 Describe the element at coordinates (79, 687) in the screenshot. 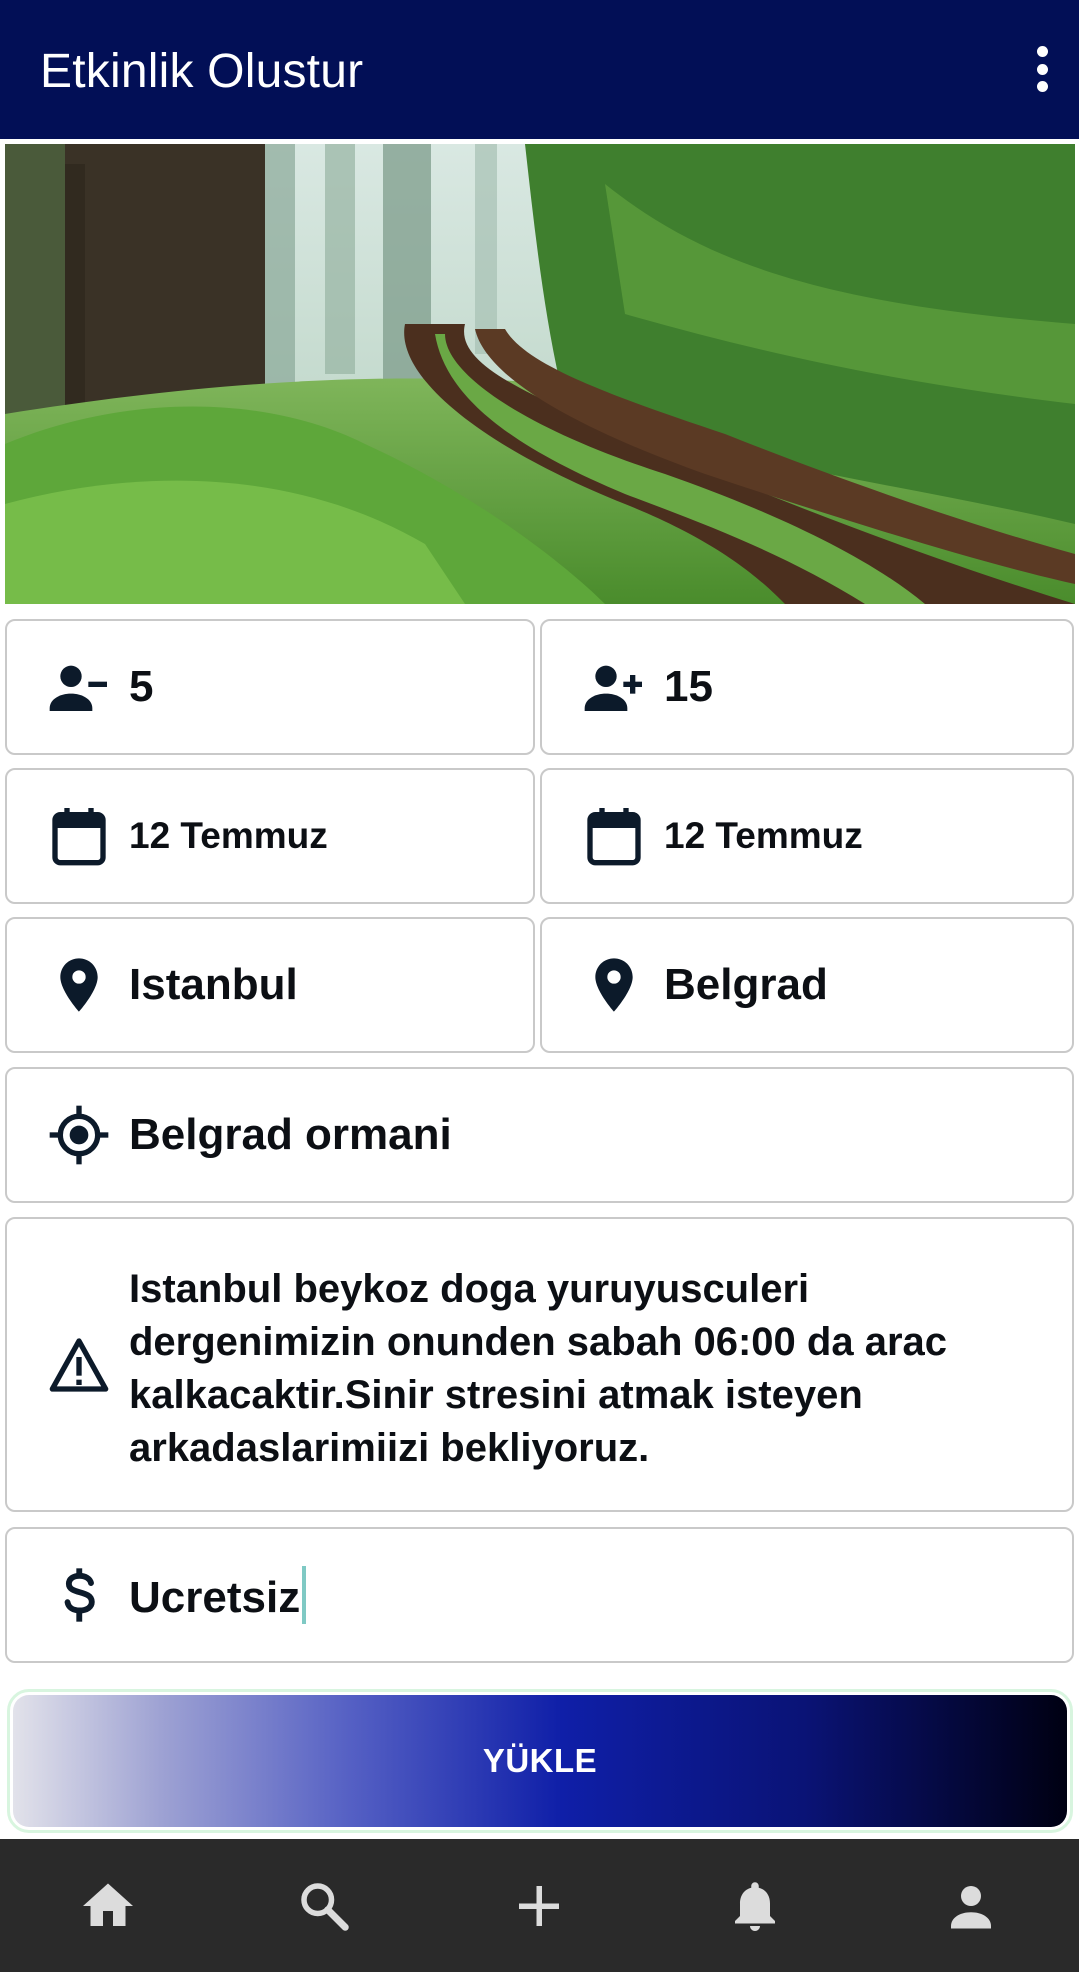

I see `person-remove-icon` at that location.